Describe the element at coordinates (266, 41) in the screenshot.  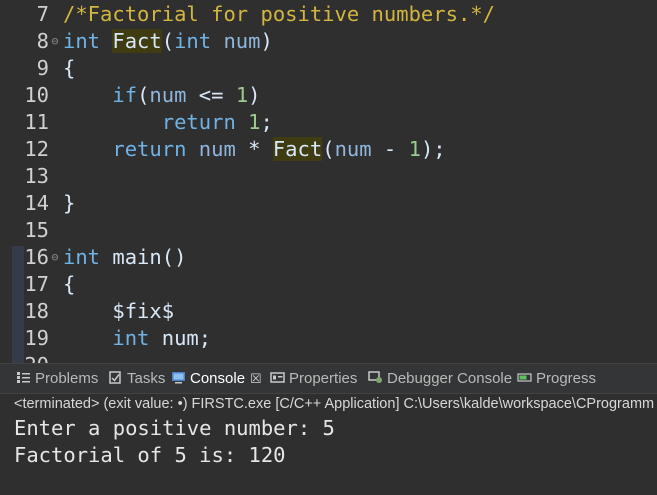
I see `code-token: )` at that location.